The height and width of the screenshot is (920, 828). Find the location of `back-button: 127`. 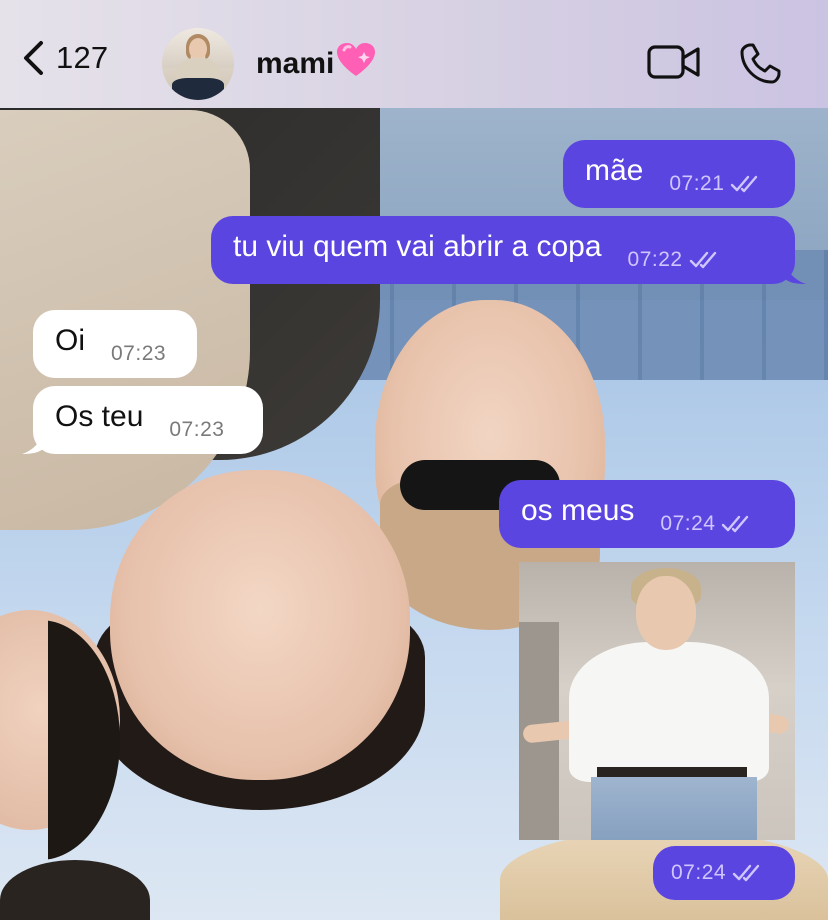

back-button: 127 is located at coordinates (65, 58).